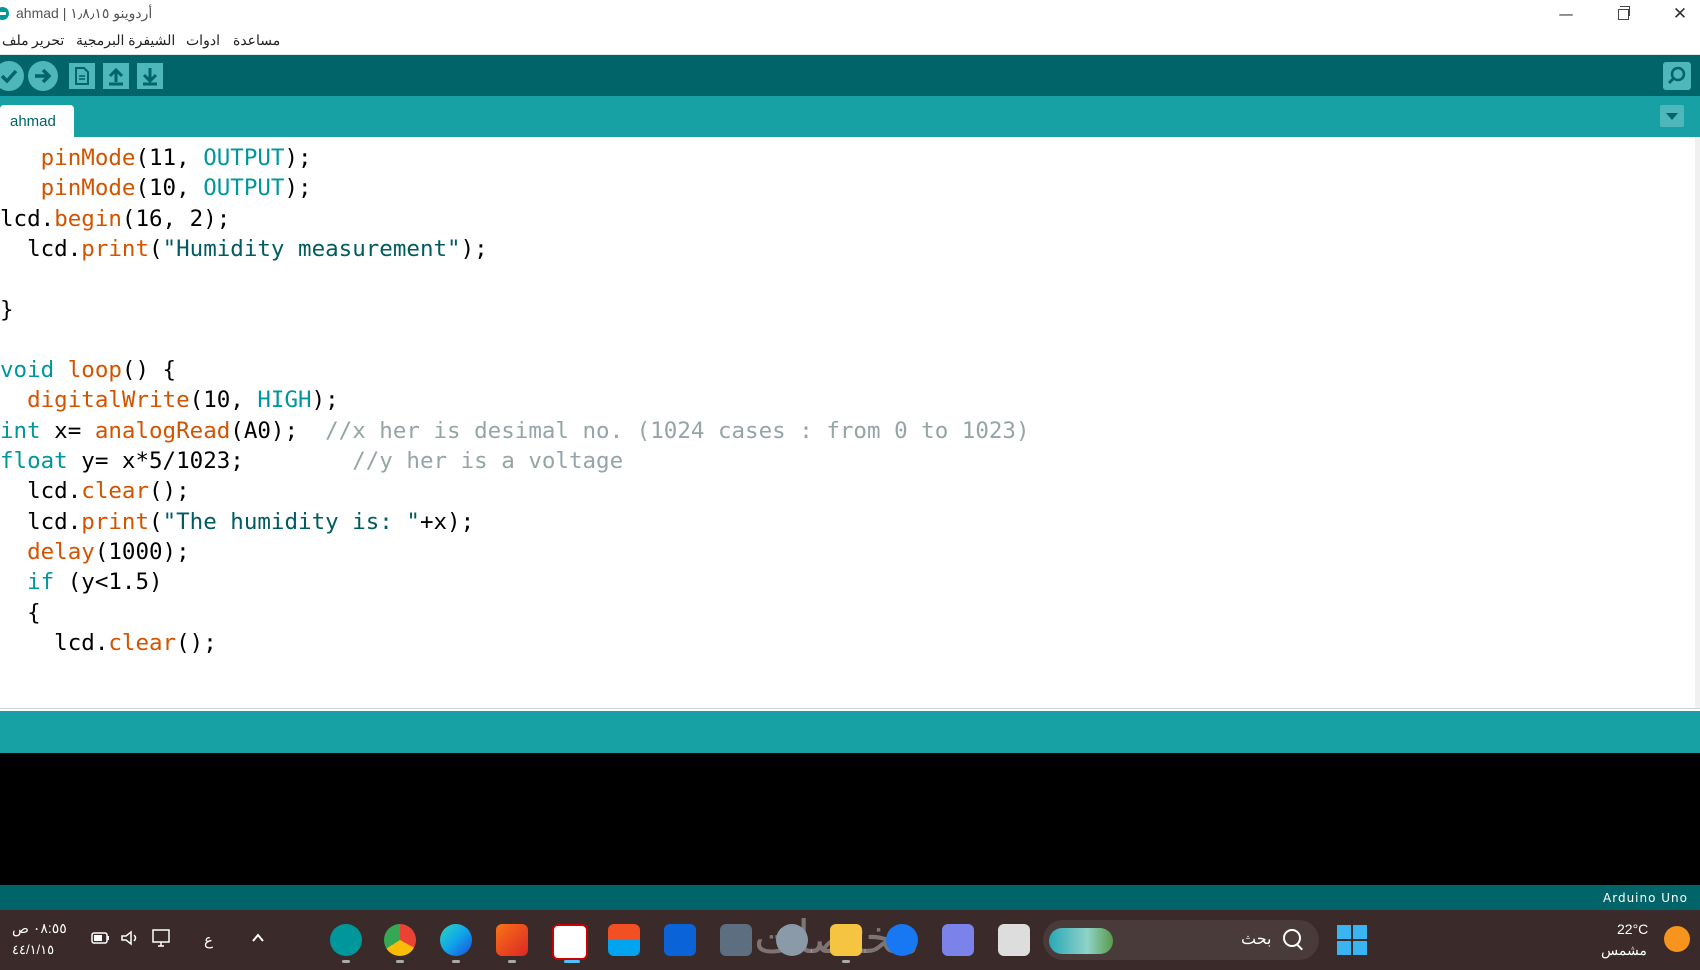  I want to click on toolbar, so click(850, 75).